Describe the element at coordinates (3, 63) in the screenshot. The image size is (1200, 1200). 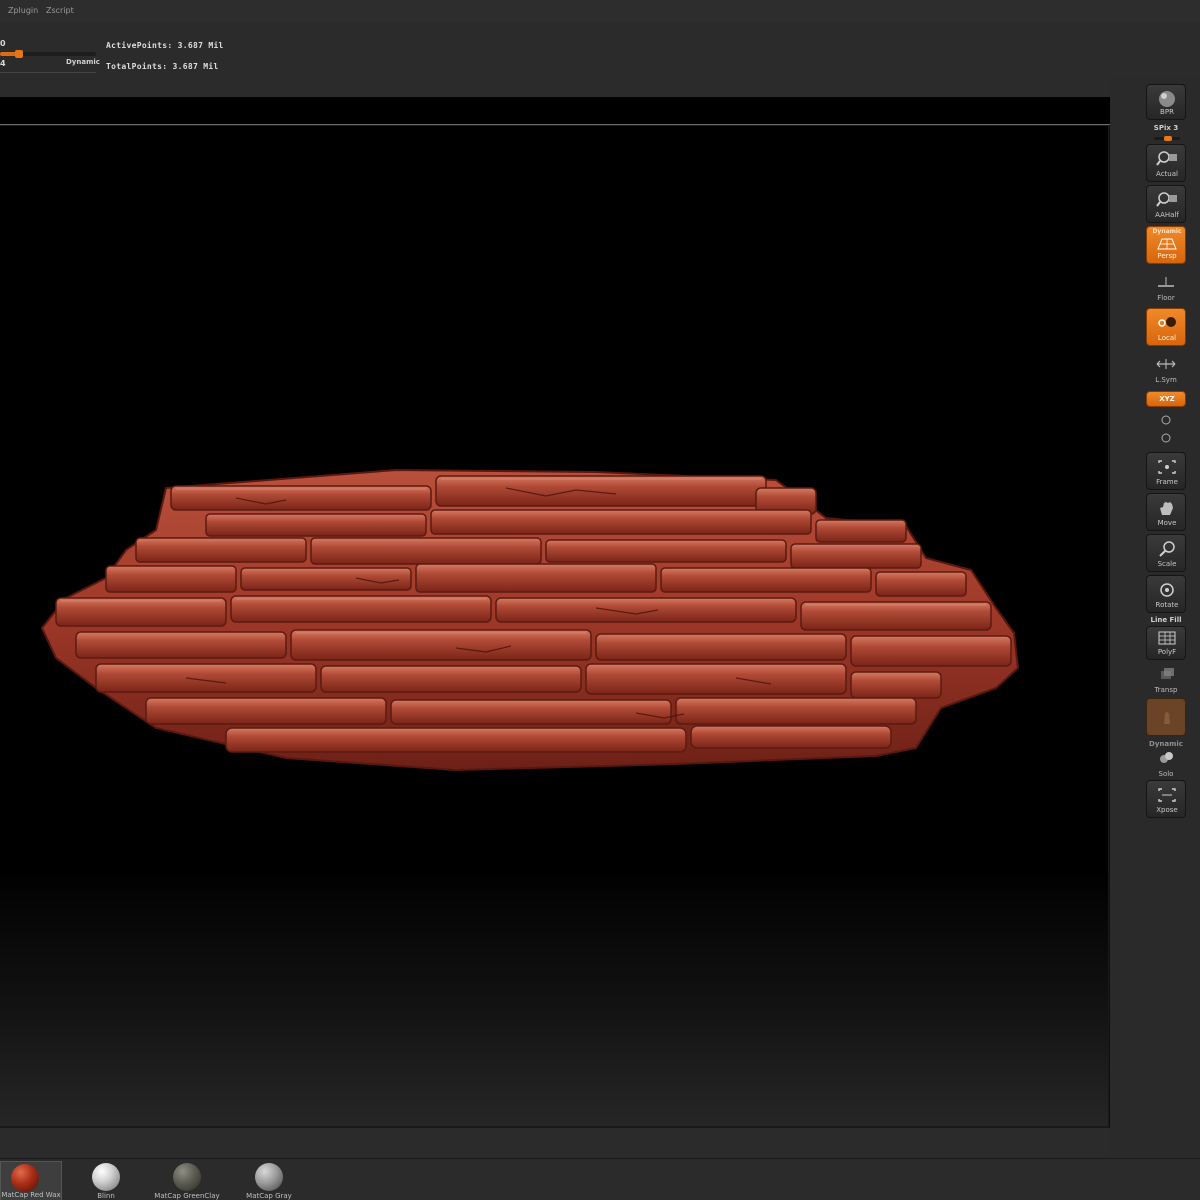
I see `slider-value-bottom: 4` at that location.